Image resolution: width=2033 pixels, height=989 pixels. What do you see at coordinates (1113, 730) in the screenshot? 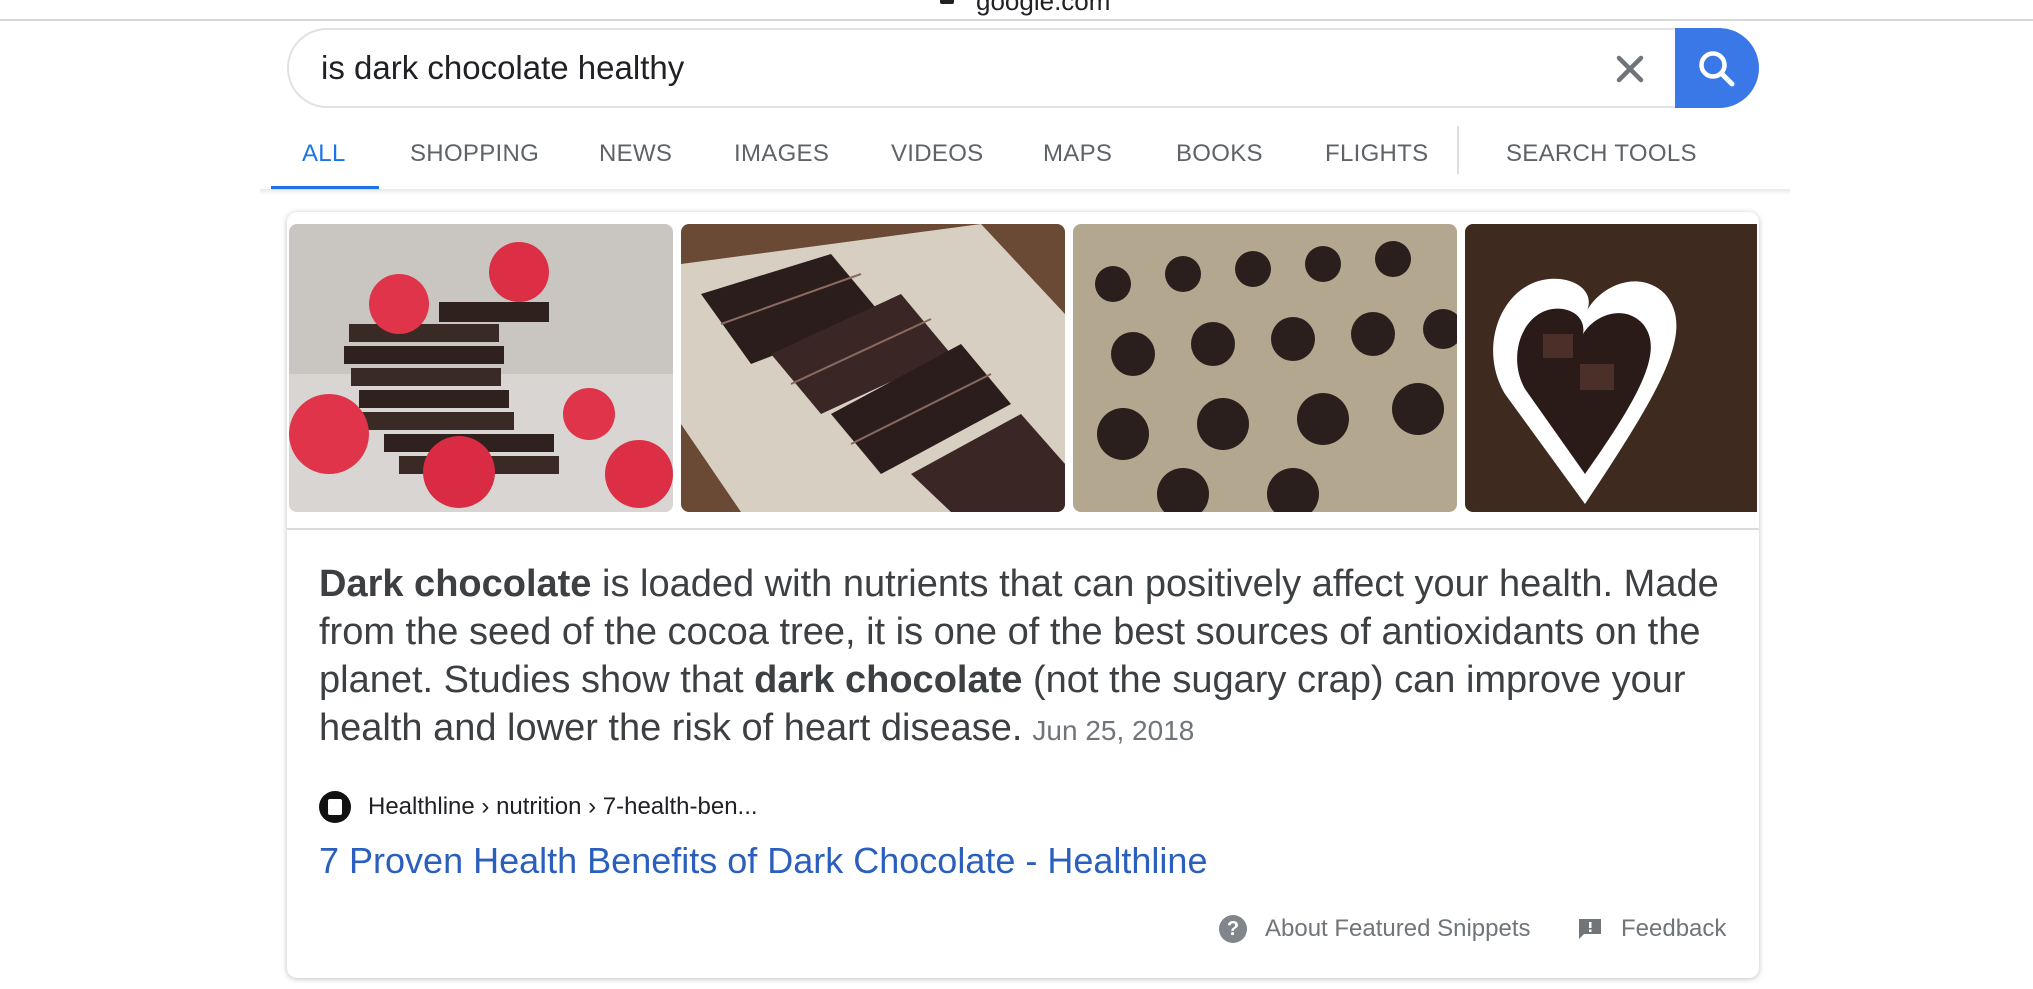
I see `snippet-date: Jun 25, 2018` at bounding box center [1113, 730].